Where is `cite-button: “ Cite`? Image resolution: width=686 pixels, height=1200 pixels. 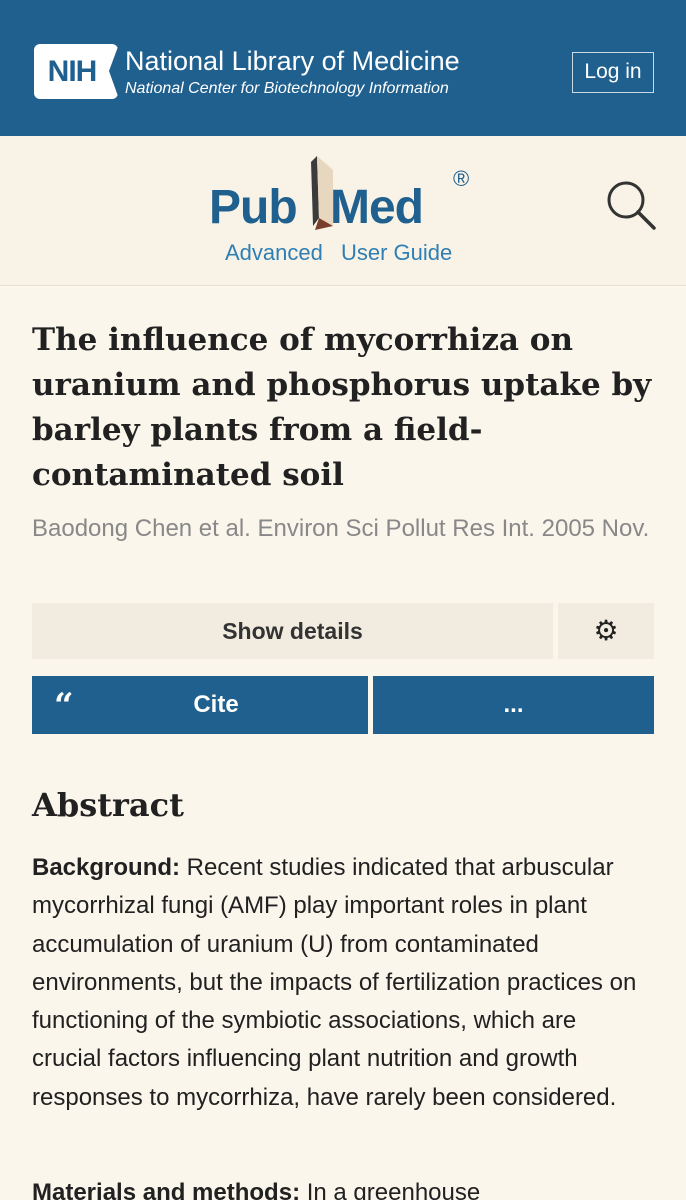
cite-button: “ Cite is located at coordinates (200, 705).